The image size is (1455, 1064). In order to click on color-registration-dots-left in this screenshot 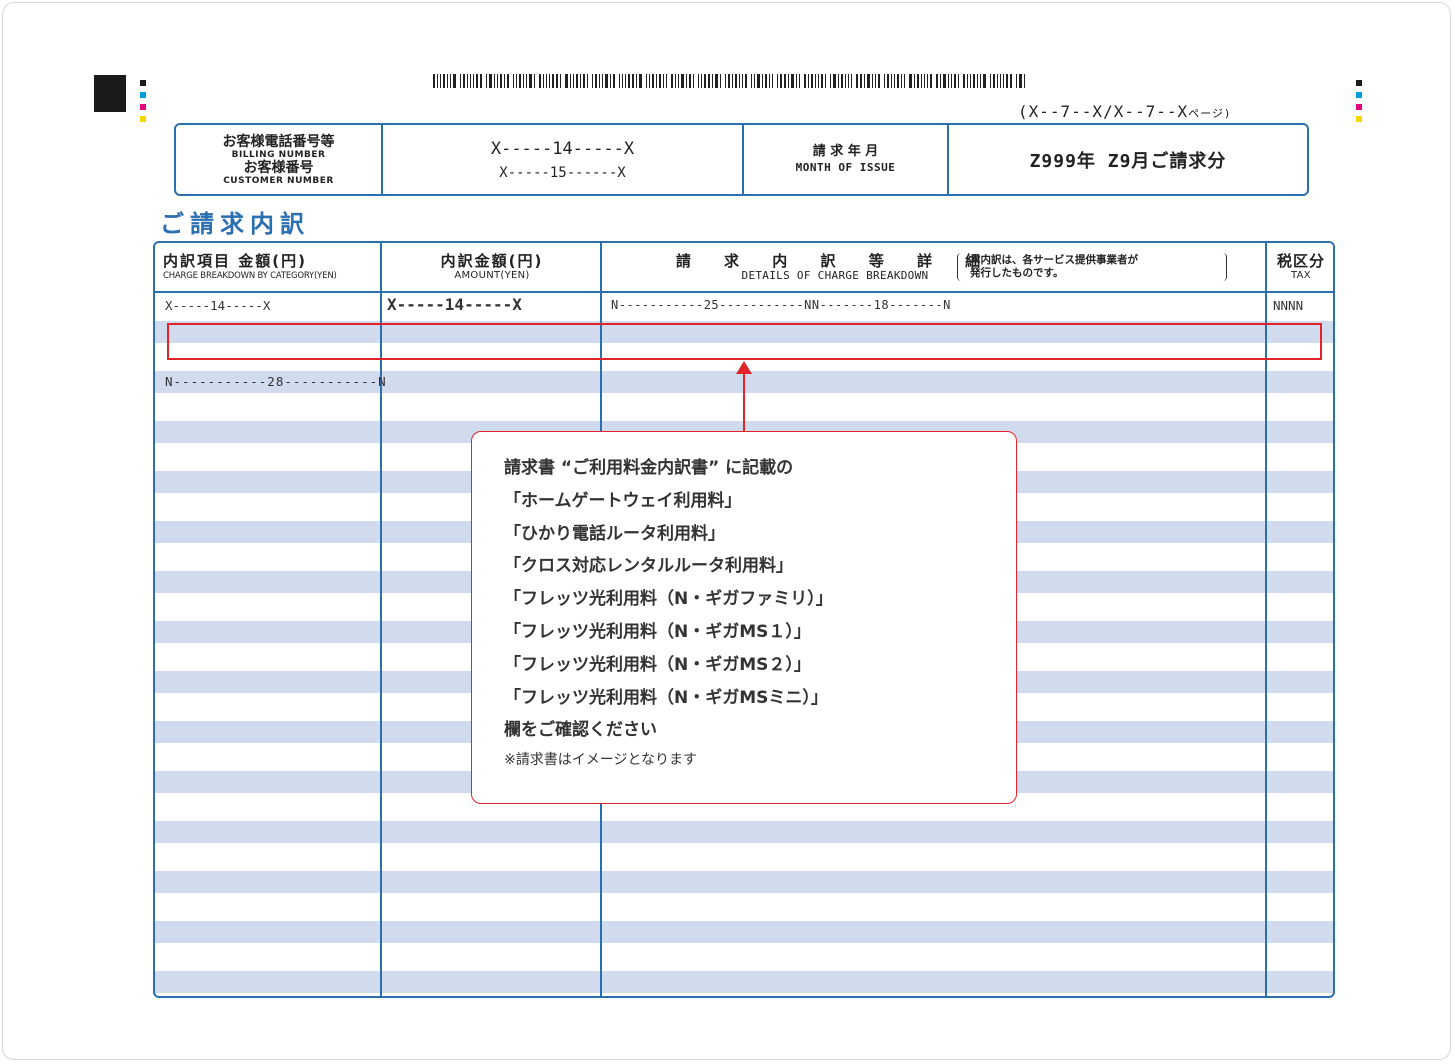, I will do `click(143, 104)`.